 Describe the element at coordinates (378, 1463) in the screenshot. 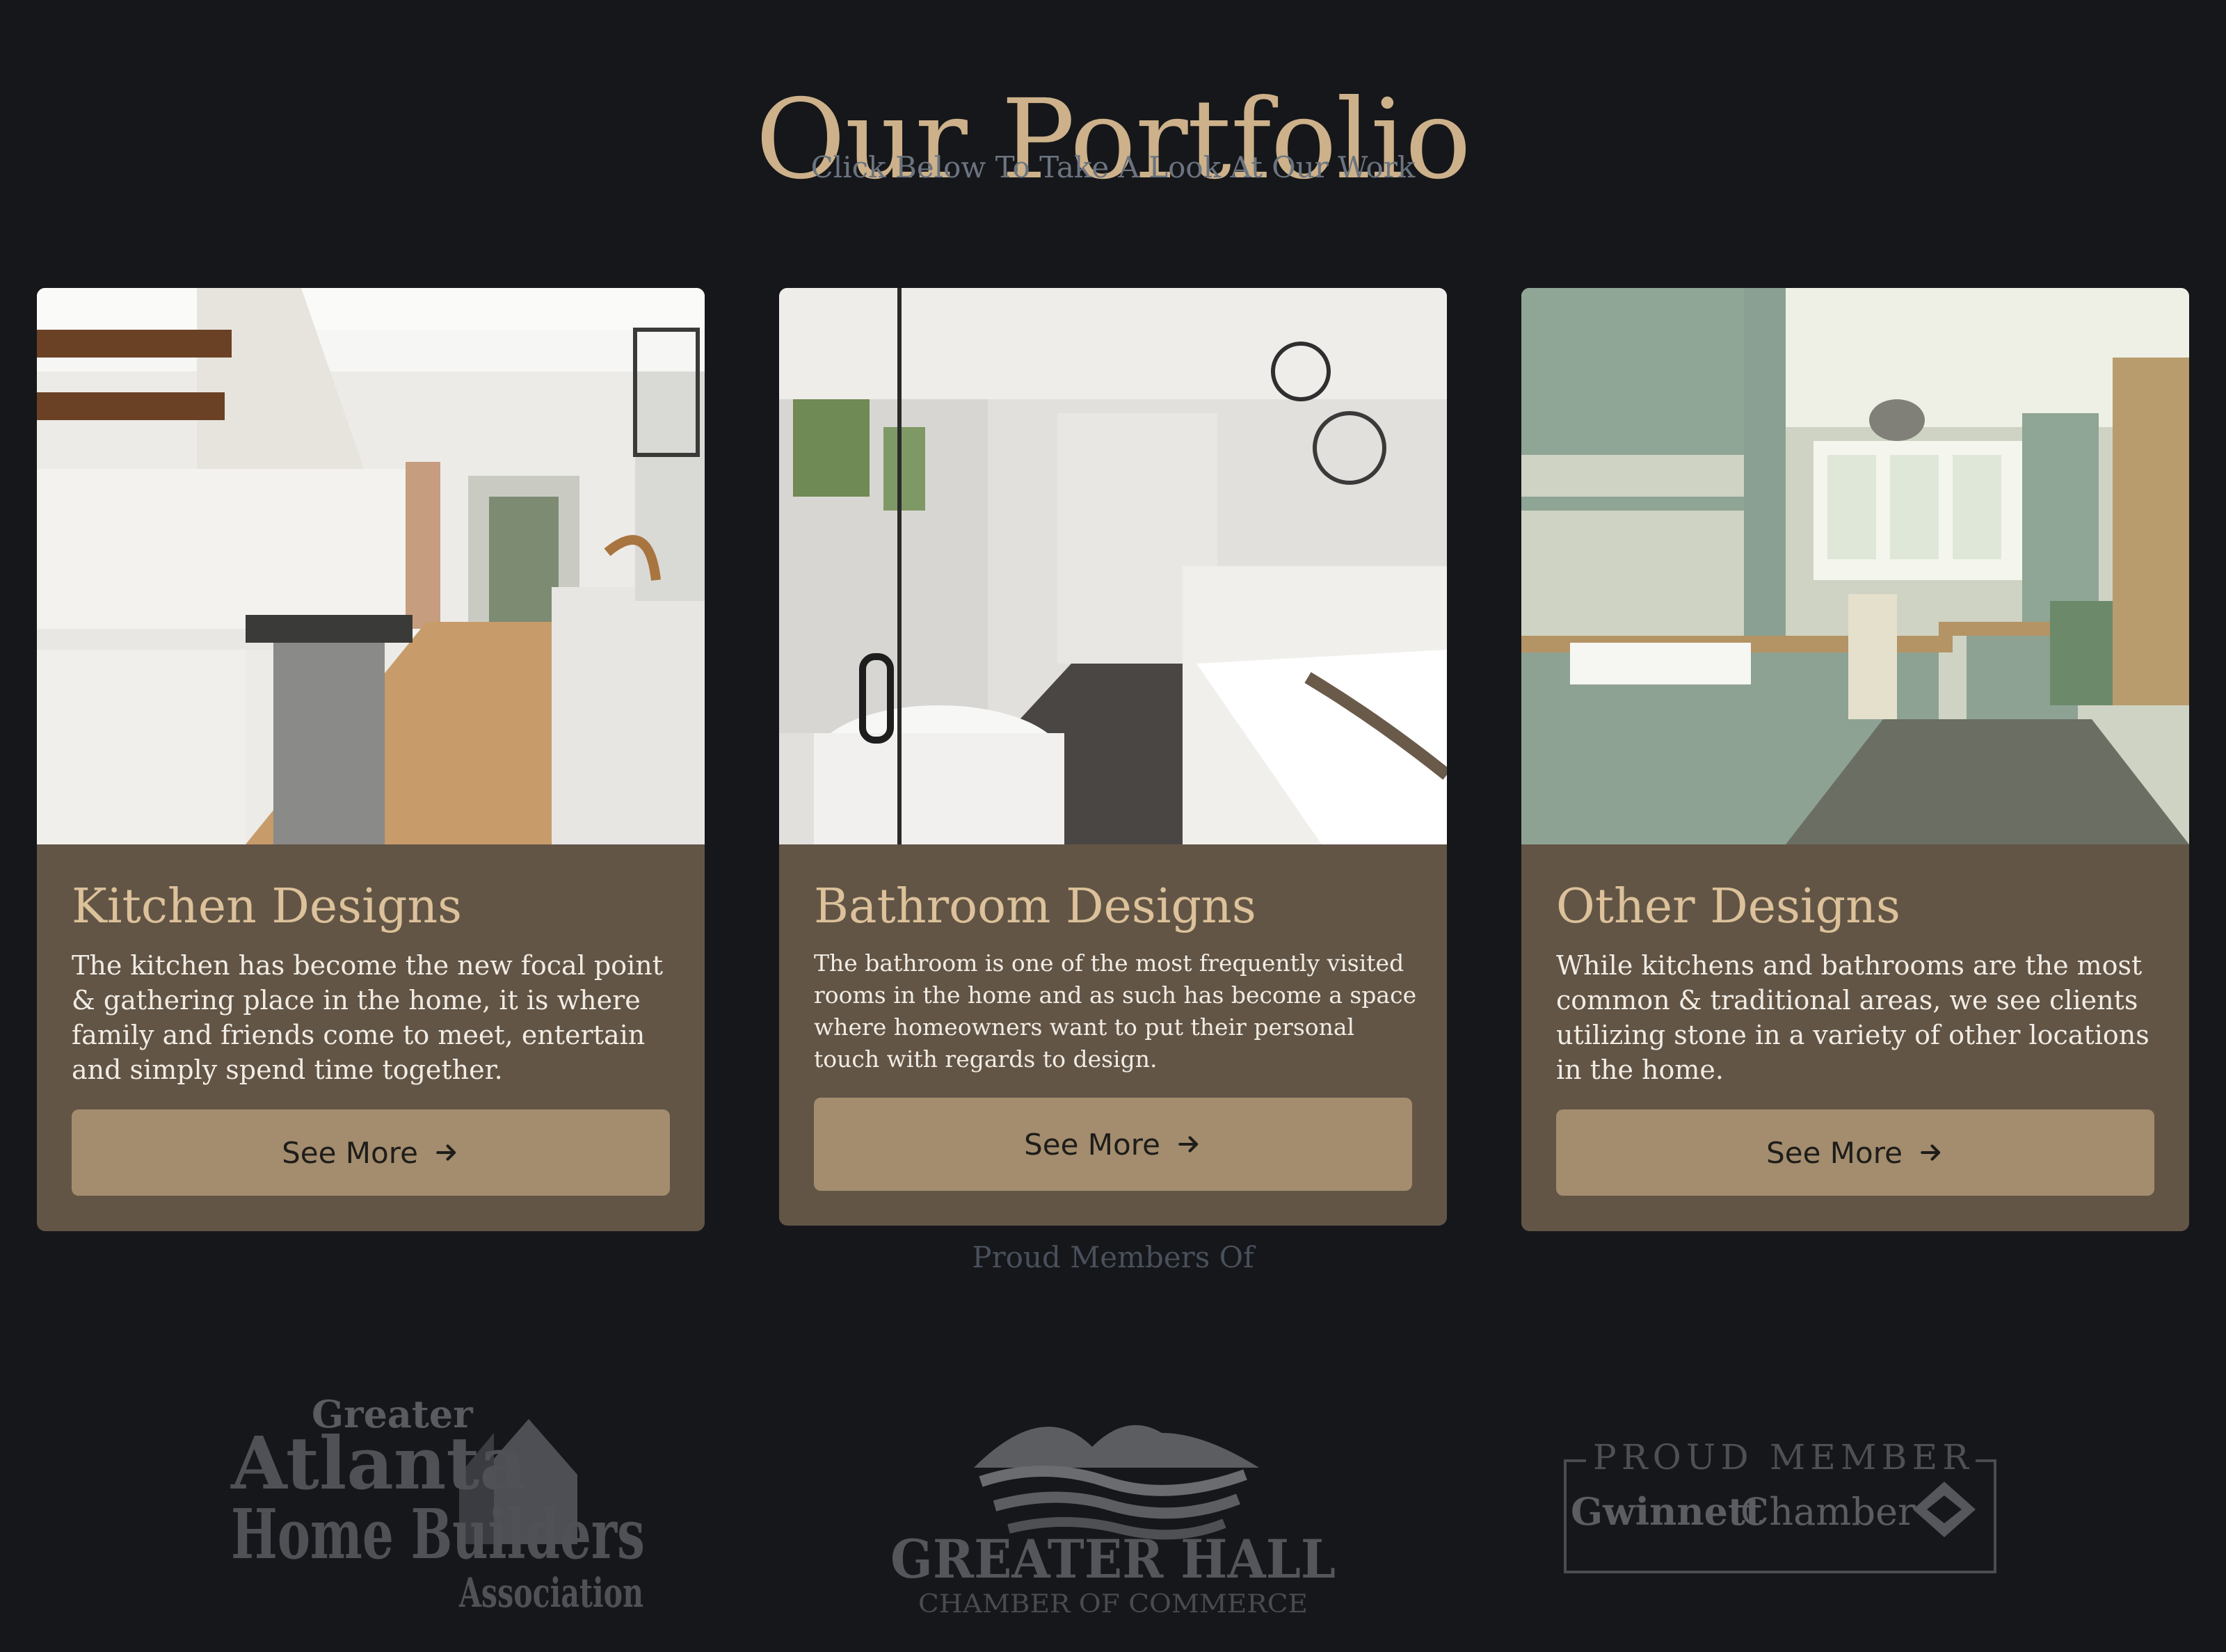

I see `ahba-line-2: Atlanta` at that location.